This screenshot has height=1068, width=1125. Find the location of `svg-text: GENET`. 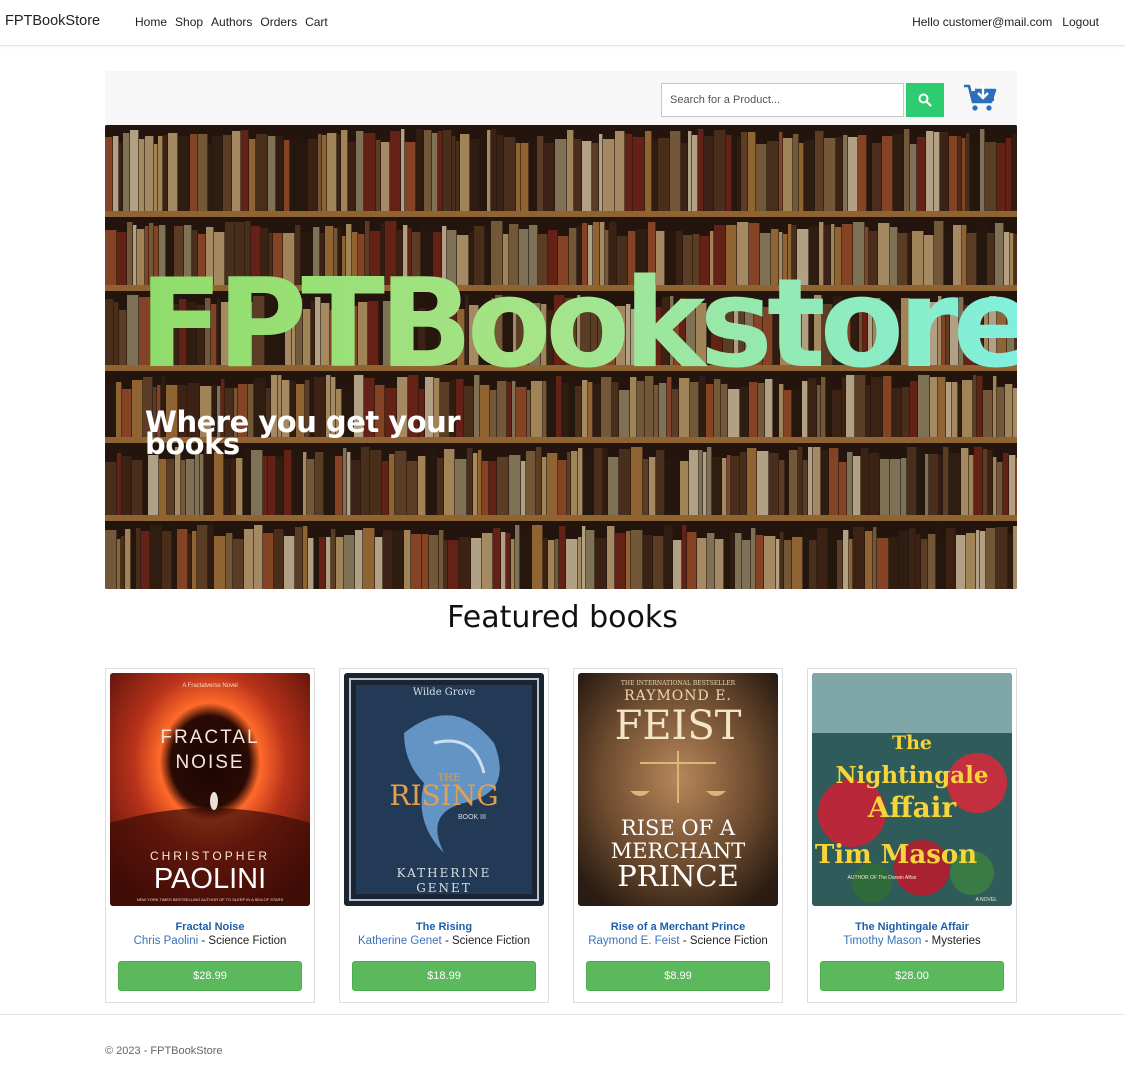

svg-text: GENET is located at coordinates (444, 888).